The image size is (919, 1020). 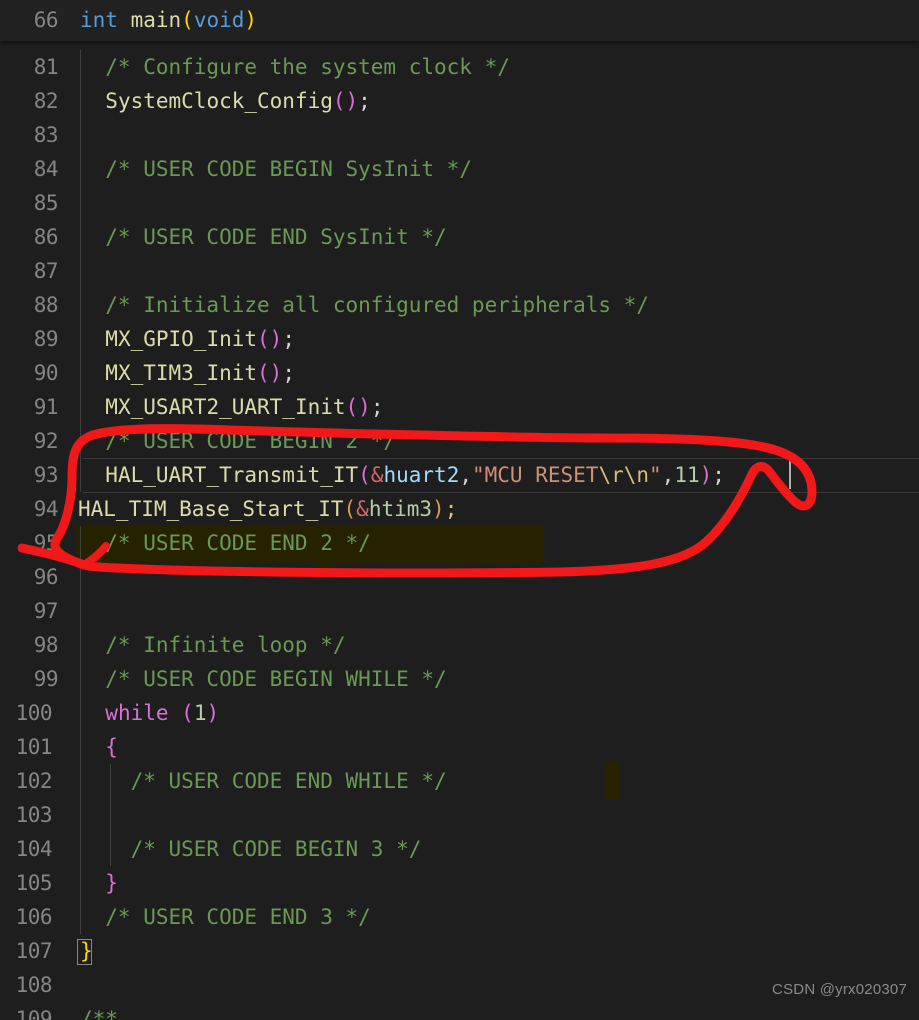 I want to click on line-text-89: MX_GPIO_Init();, so click(x=187, y=339).